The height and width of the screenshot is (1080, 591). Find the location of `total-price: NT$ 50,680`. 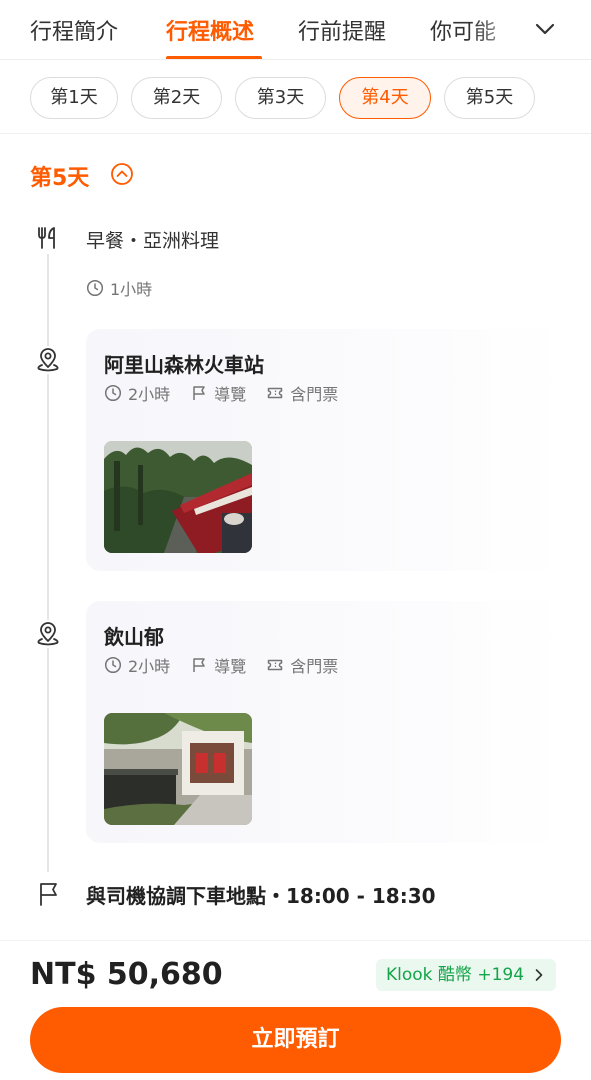

total-price: NT$ 50,680 is located at coordinates (126, 974).